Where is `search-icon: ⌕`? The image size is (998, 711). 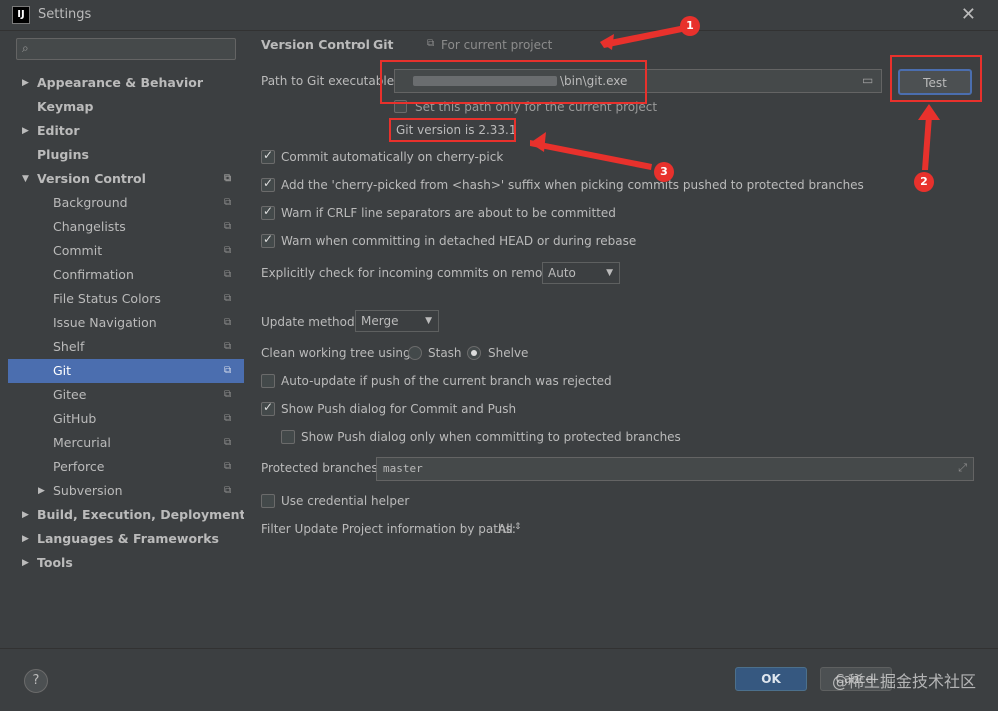 search-icon: ⌕ is located at coordinates (25, 48).